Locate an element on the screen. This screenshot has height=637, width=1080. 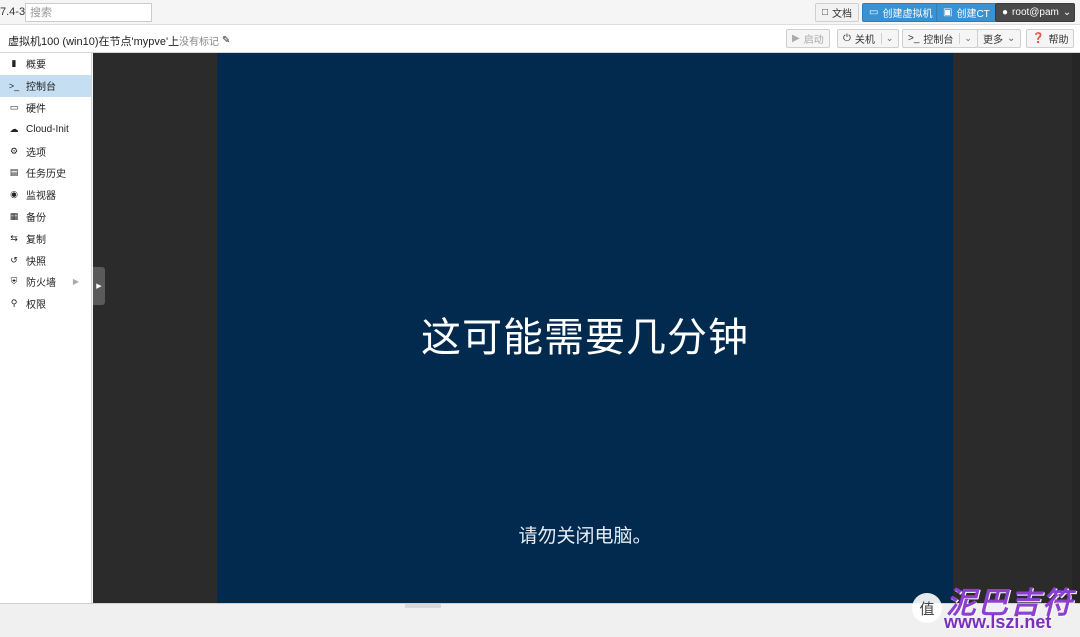
user-label: root@pam is located at coordinates (1035, 12).